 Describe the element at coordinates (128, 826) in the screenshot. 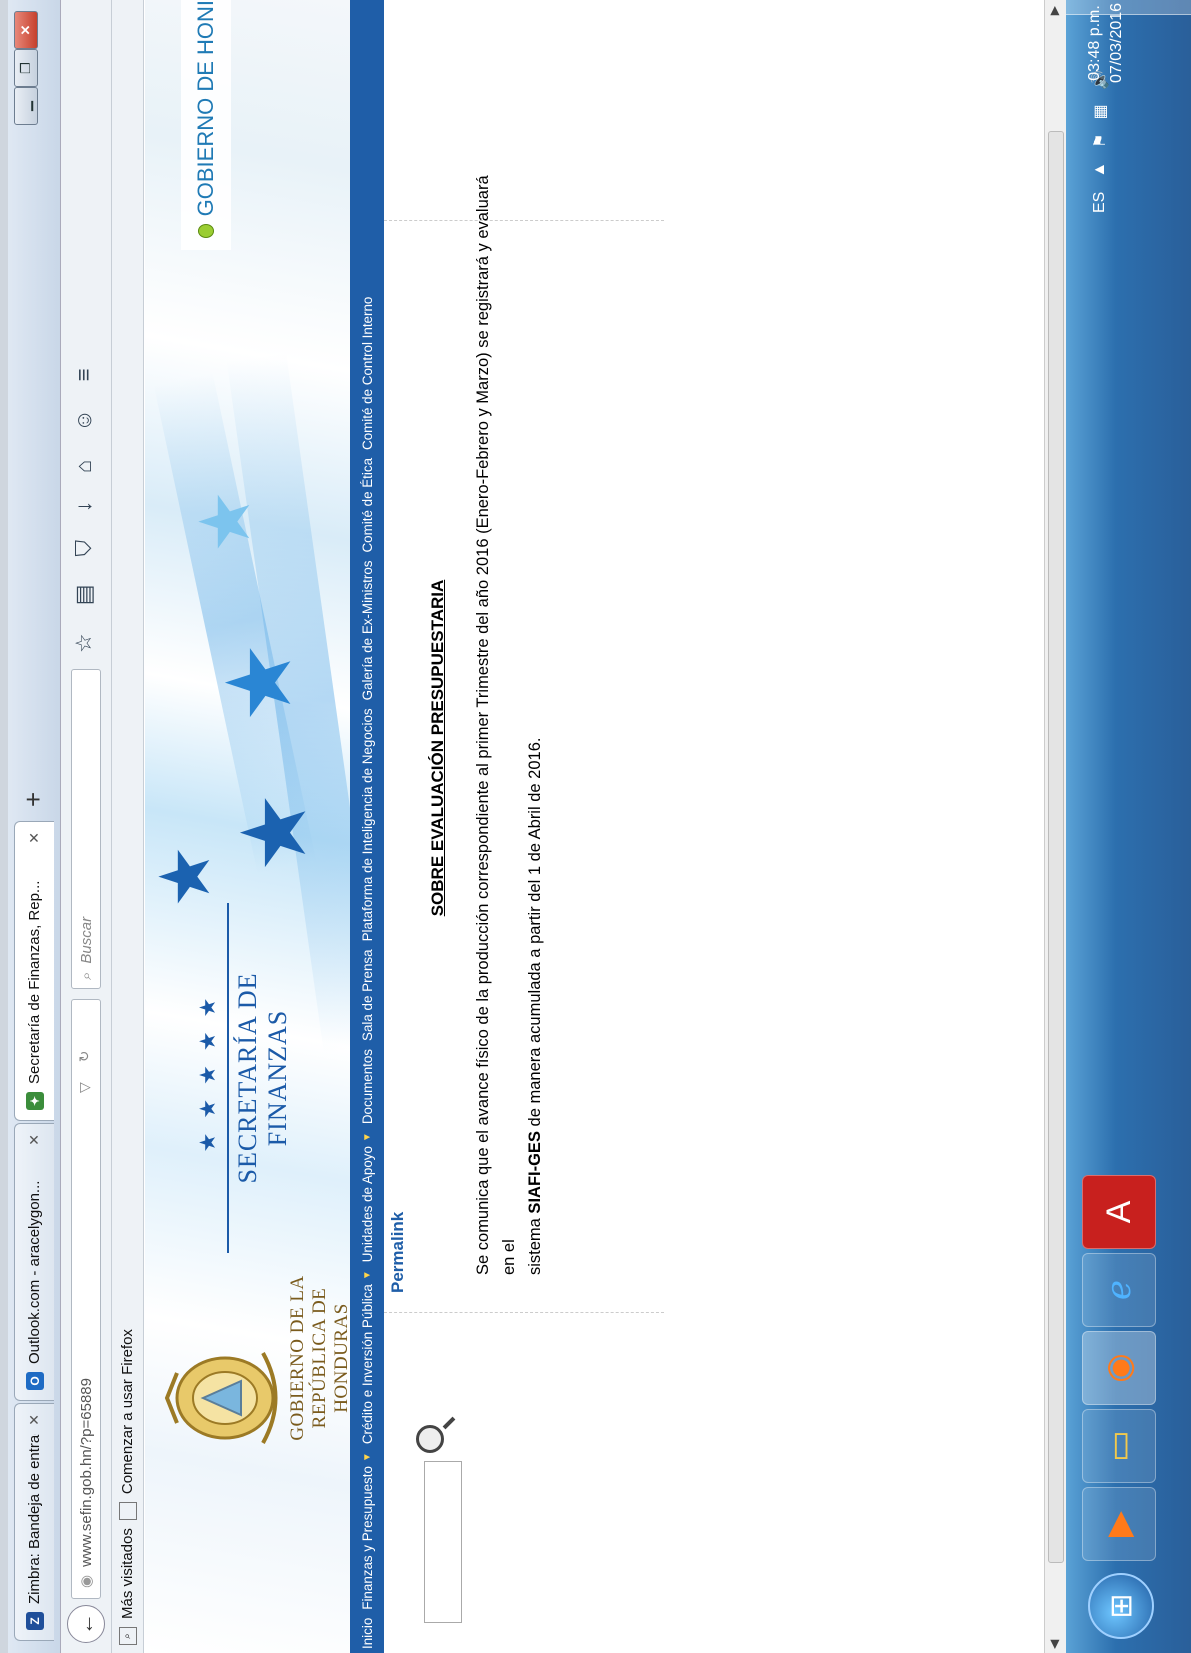

I see `bookmarks-bar: ⌕ Más visitados Comenzar a usar Firefox` at that location.